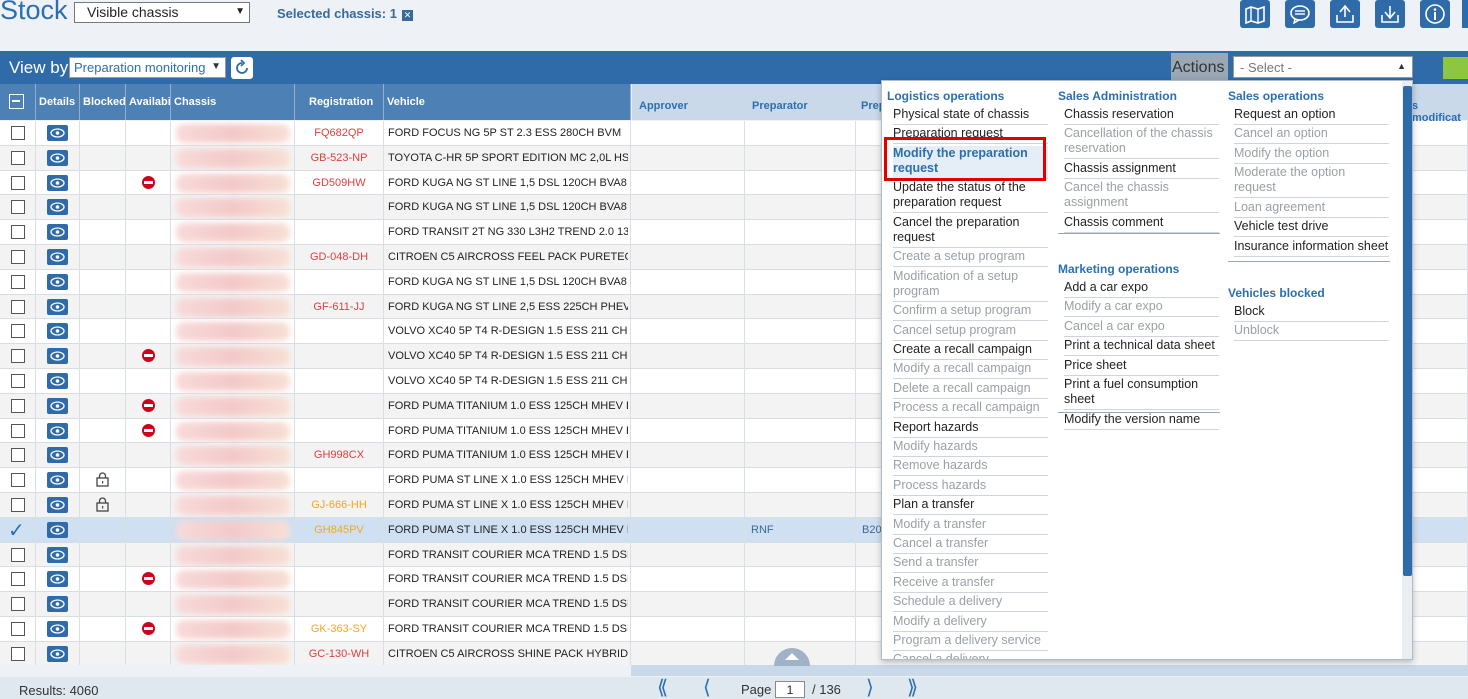  I want to click on next-page-icon: ⟩, so click(870, 688).